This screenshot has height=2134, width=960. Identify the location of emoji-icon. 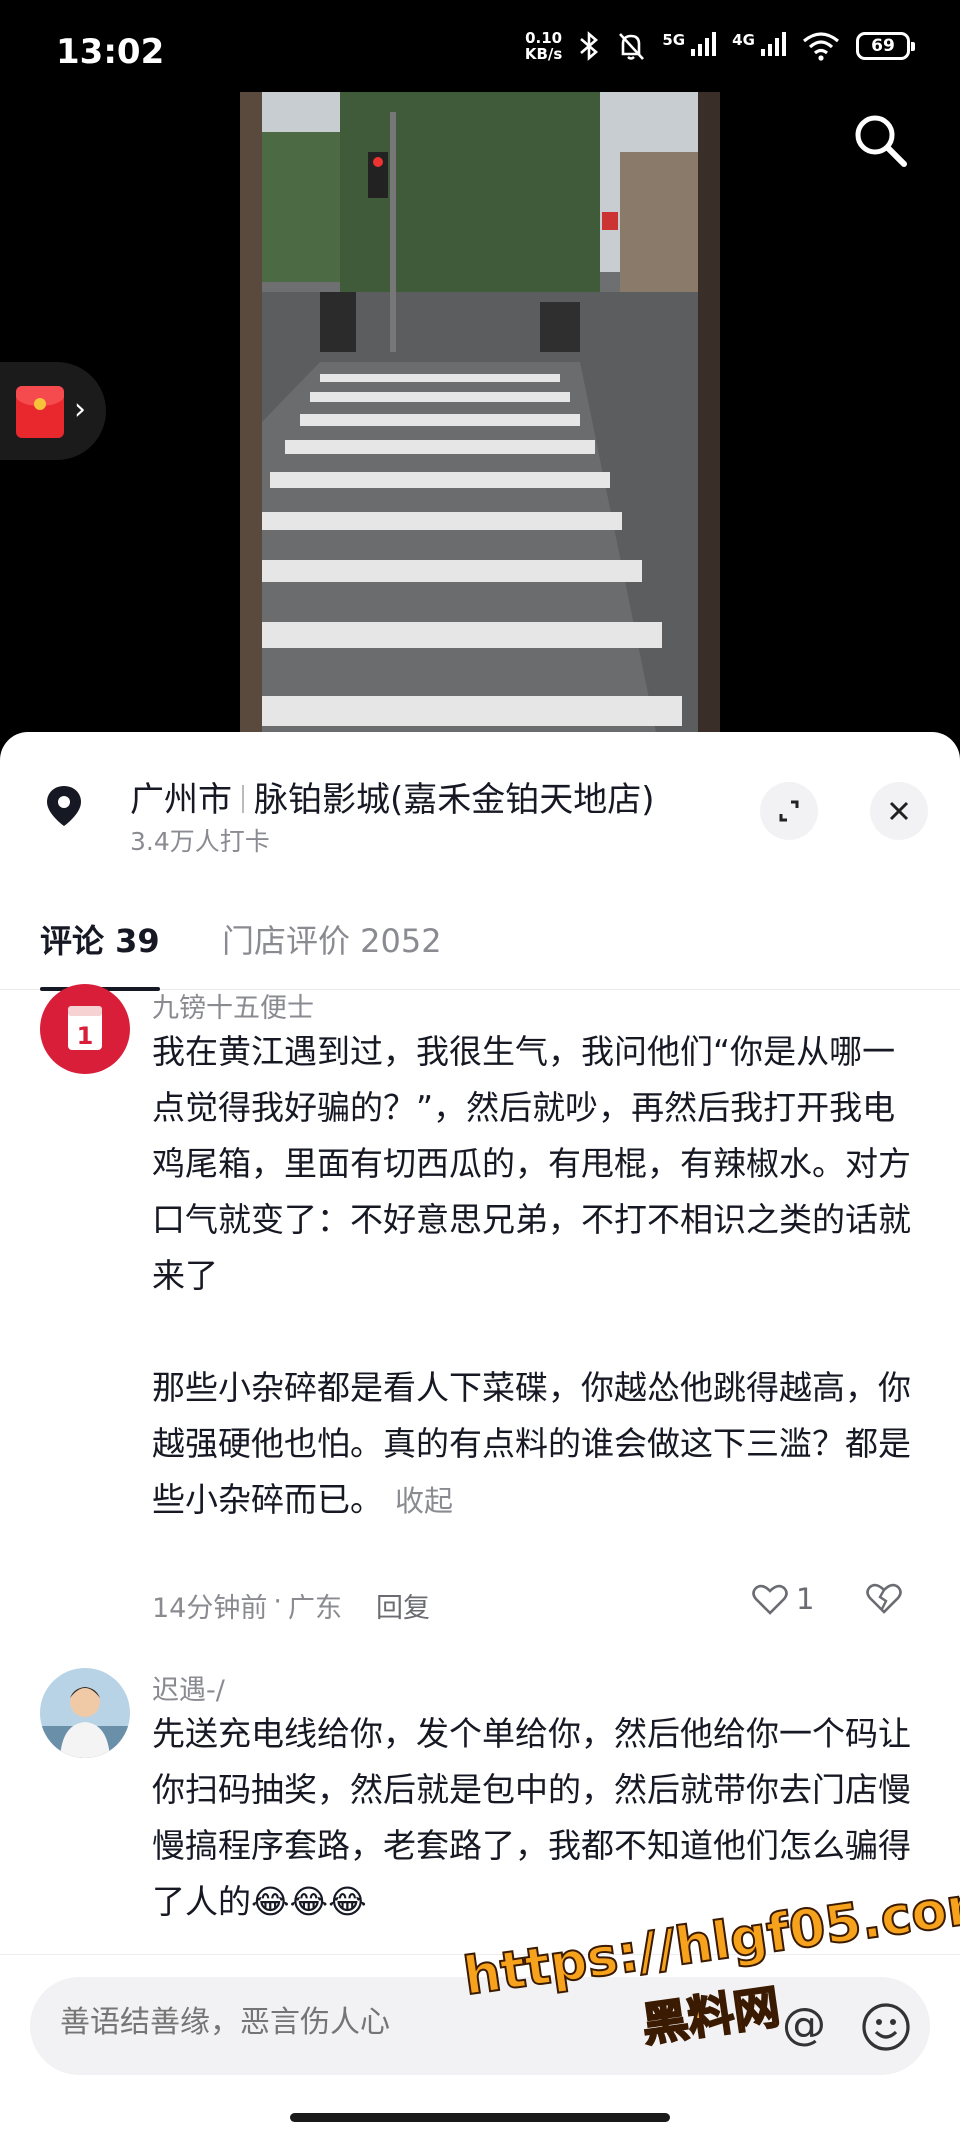
(886, 2027).